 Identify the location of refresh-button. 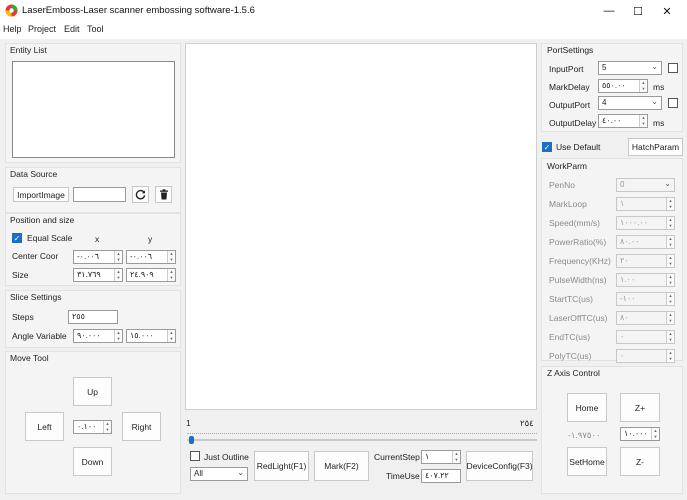
(140, 194).